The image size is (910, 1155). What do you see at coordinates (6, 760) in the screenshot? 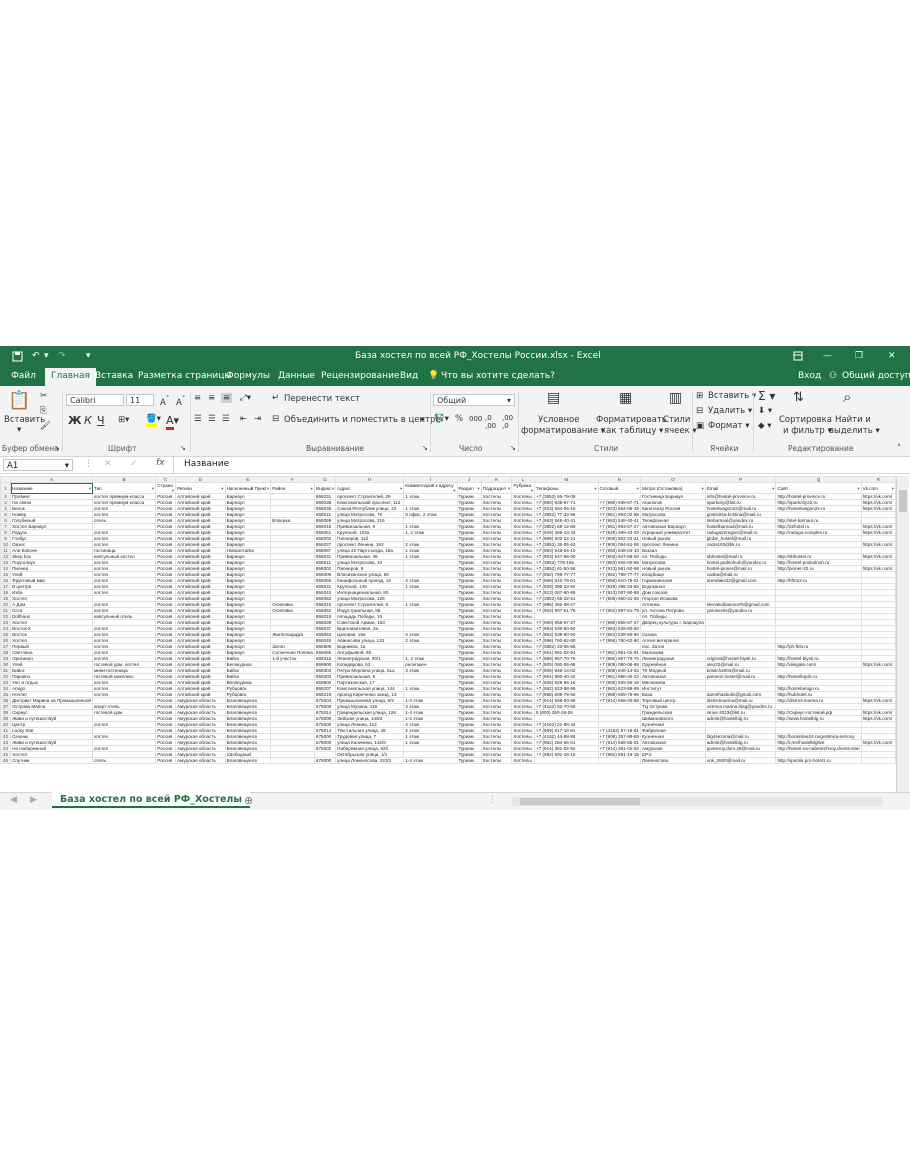
I see `row-header: 46` at bounding box center [6, 760].